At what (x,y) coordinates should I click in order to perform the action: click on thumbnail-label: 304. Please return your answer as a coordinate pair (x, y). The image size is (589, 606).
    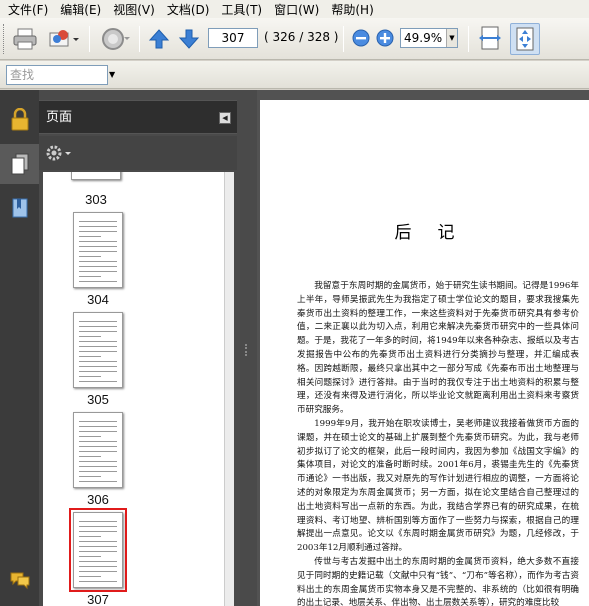
    Looking at the image, I should click on (98, 299).